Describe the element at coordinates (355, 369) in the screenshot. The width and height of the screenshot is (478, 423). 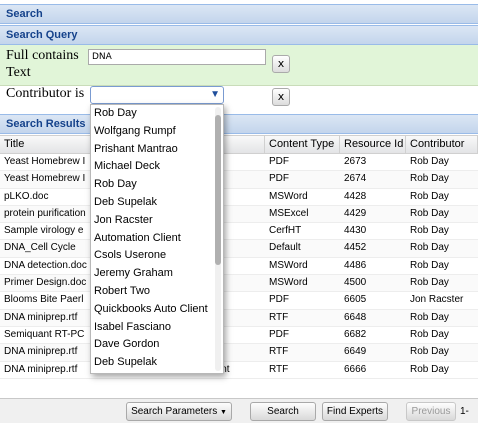
I see `cell-resource-id: 6666` at that location.